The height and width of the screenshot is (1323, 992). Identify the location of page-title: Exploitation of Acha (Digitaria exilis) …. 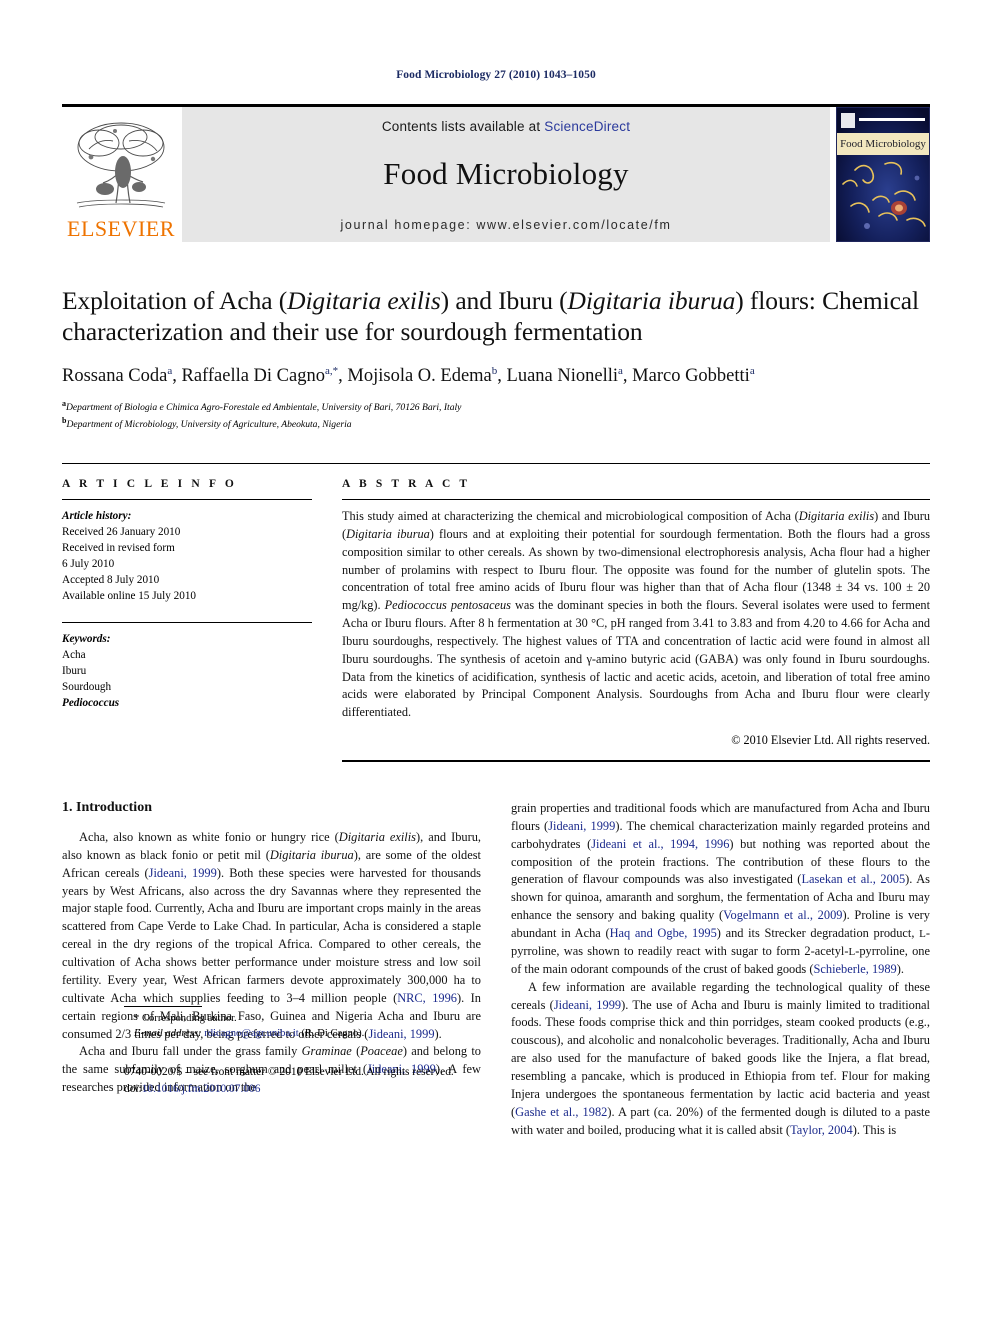
(496, 316).